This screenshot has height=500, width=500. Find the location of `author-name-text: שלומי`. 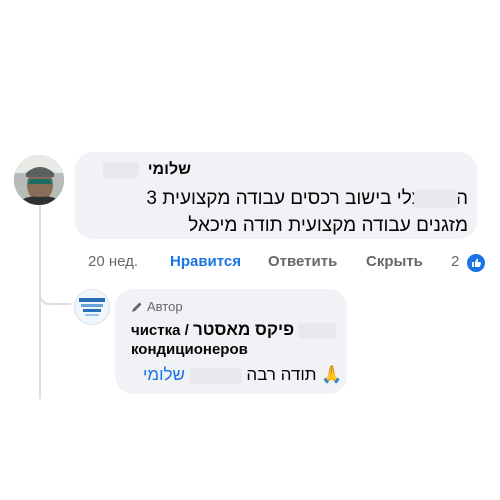

author-name-text: שלומי is located at coordinates (169, 169).